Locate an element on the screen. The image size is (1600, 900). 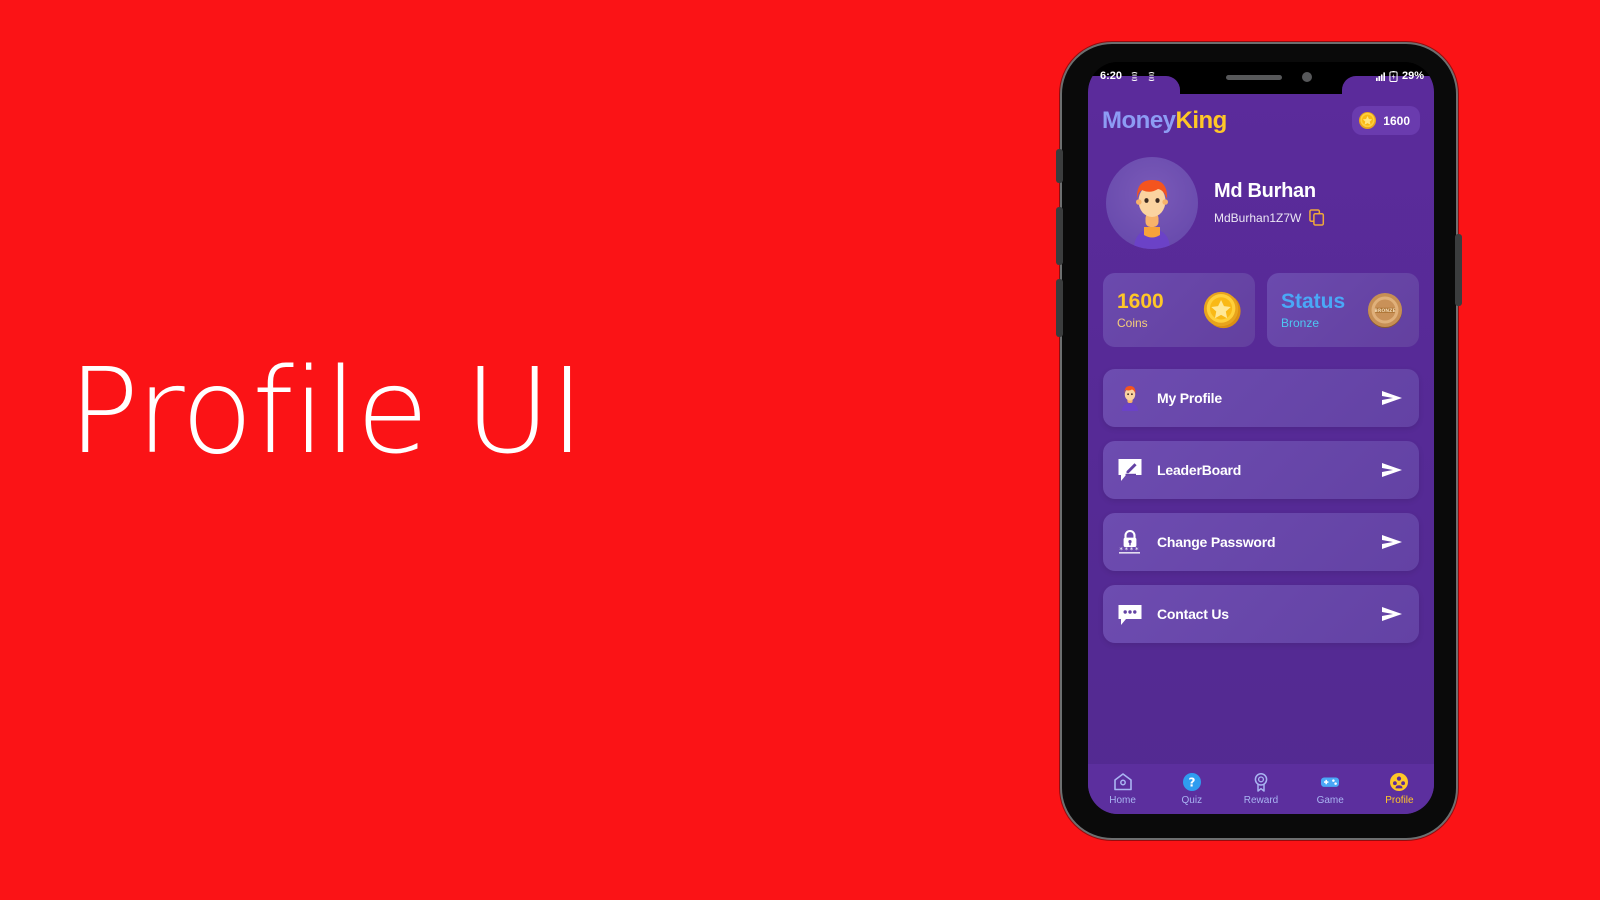
coins-label: Coins is located at coordinates (1132, 323).